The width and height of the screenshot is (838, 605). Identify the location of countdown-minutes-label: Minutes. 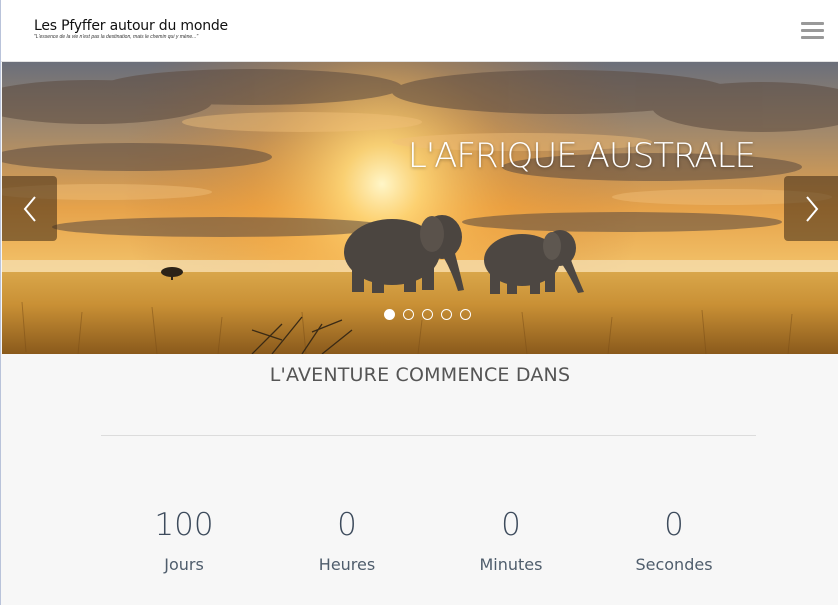
(511, 564).